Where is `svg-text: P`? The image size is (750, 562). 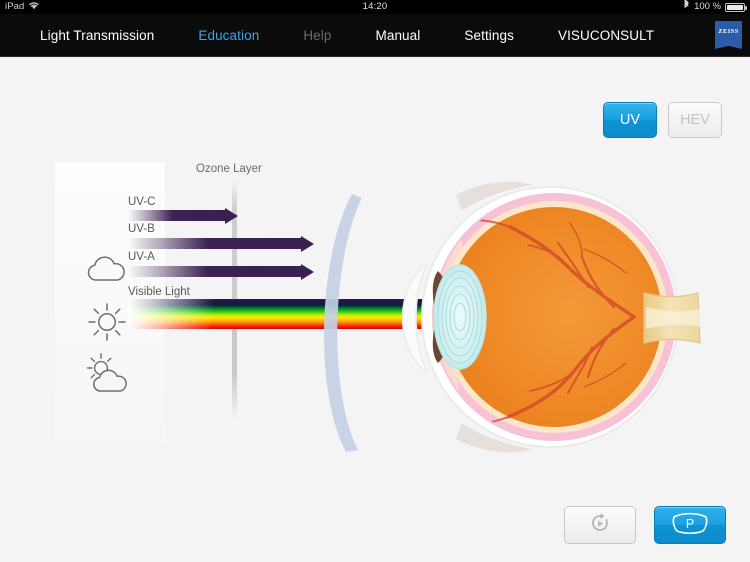 svg-text: P is located at coordinates (690, 524).